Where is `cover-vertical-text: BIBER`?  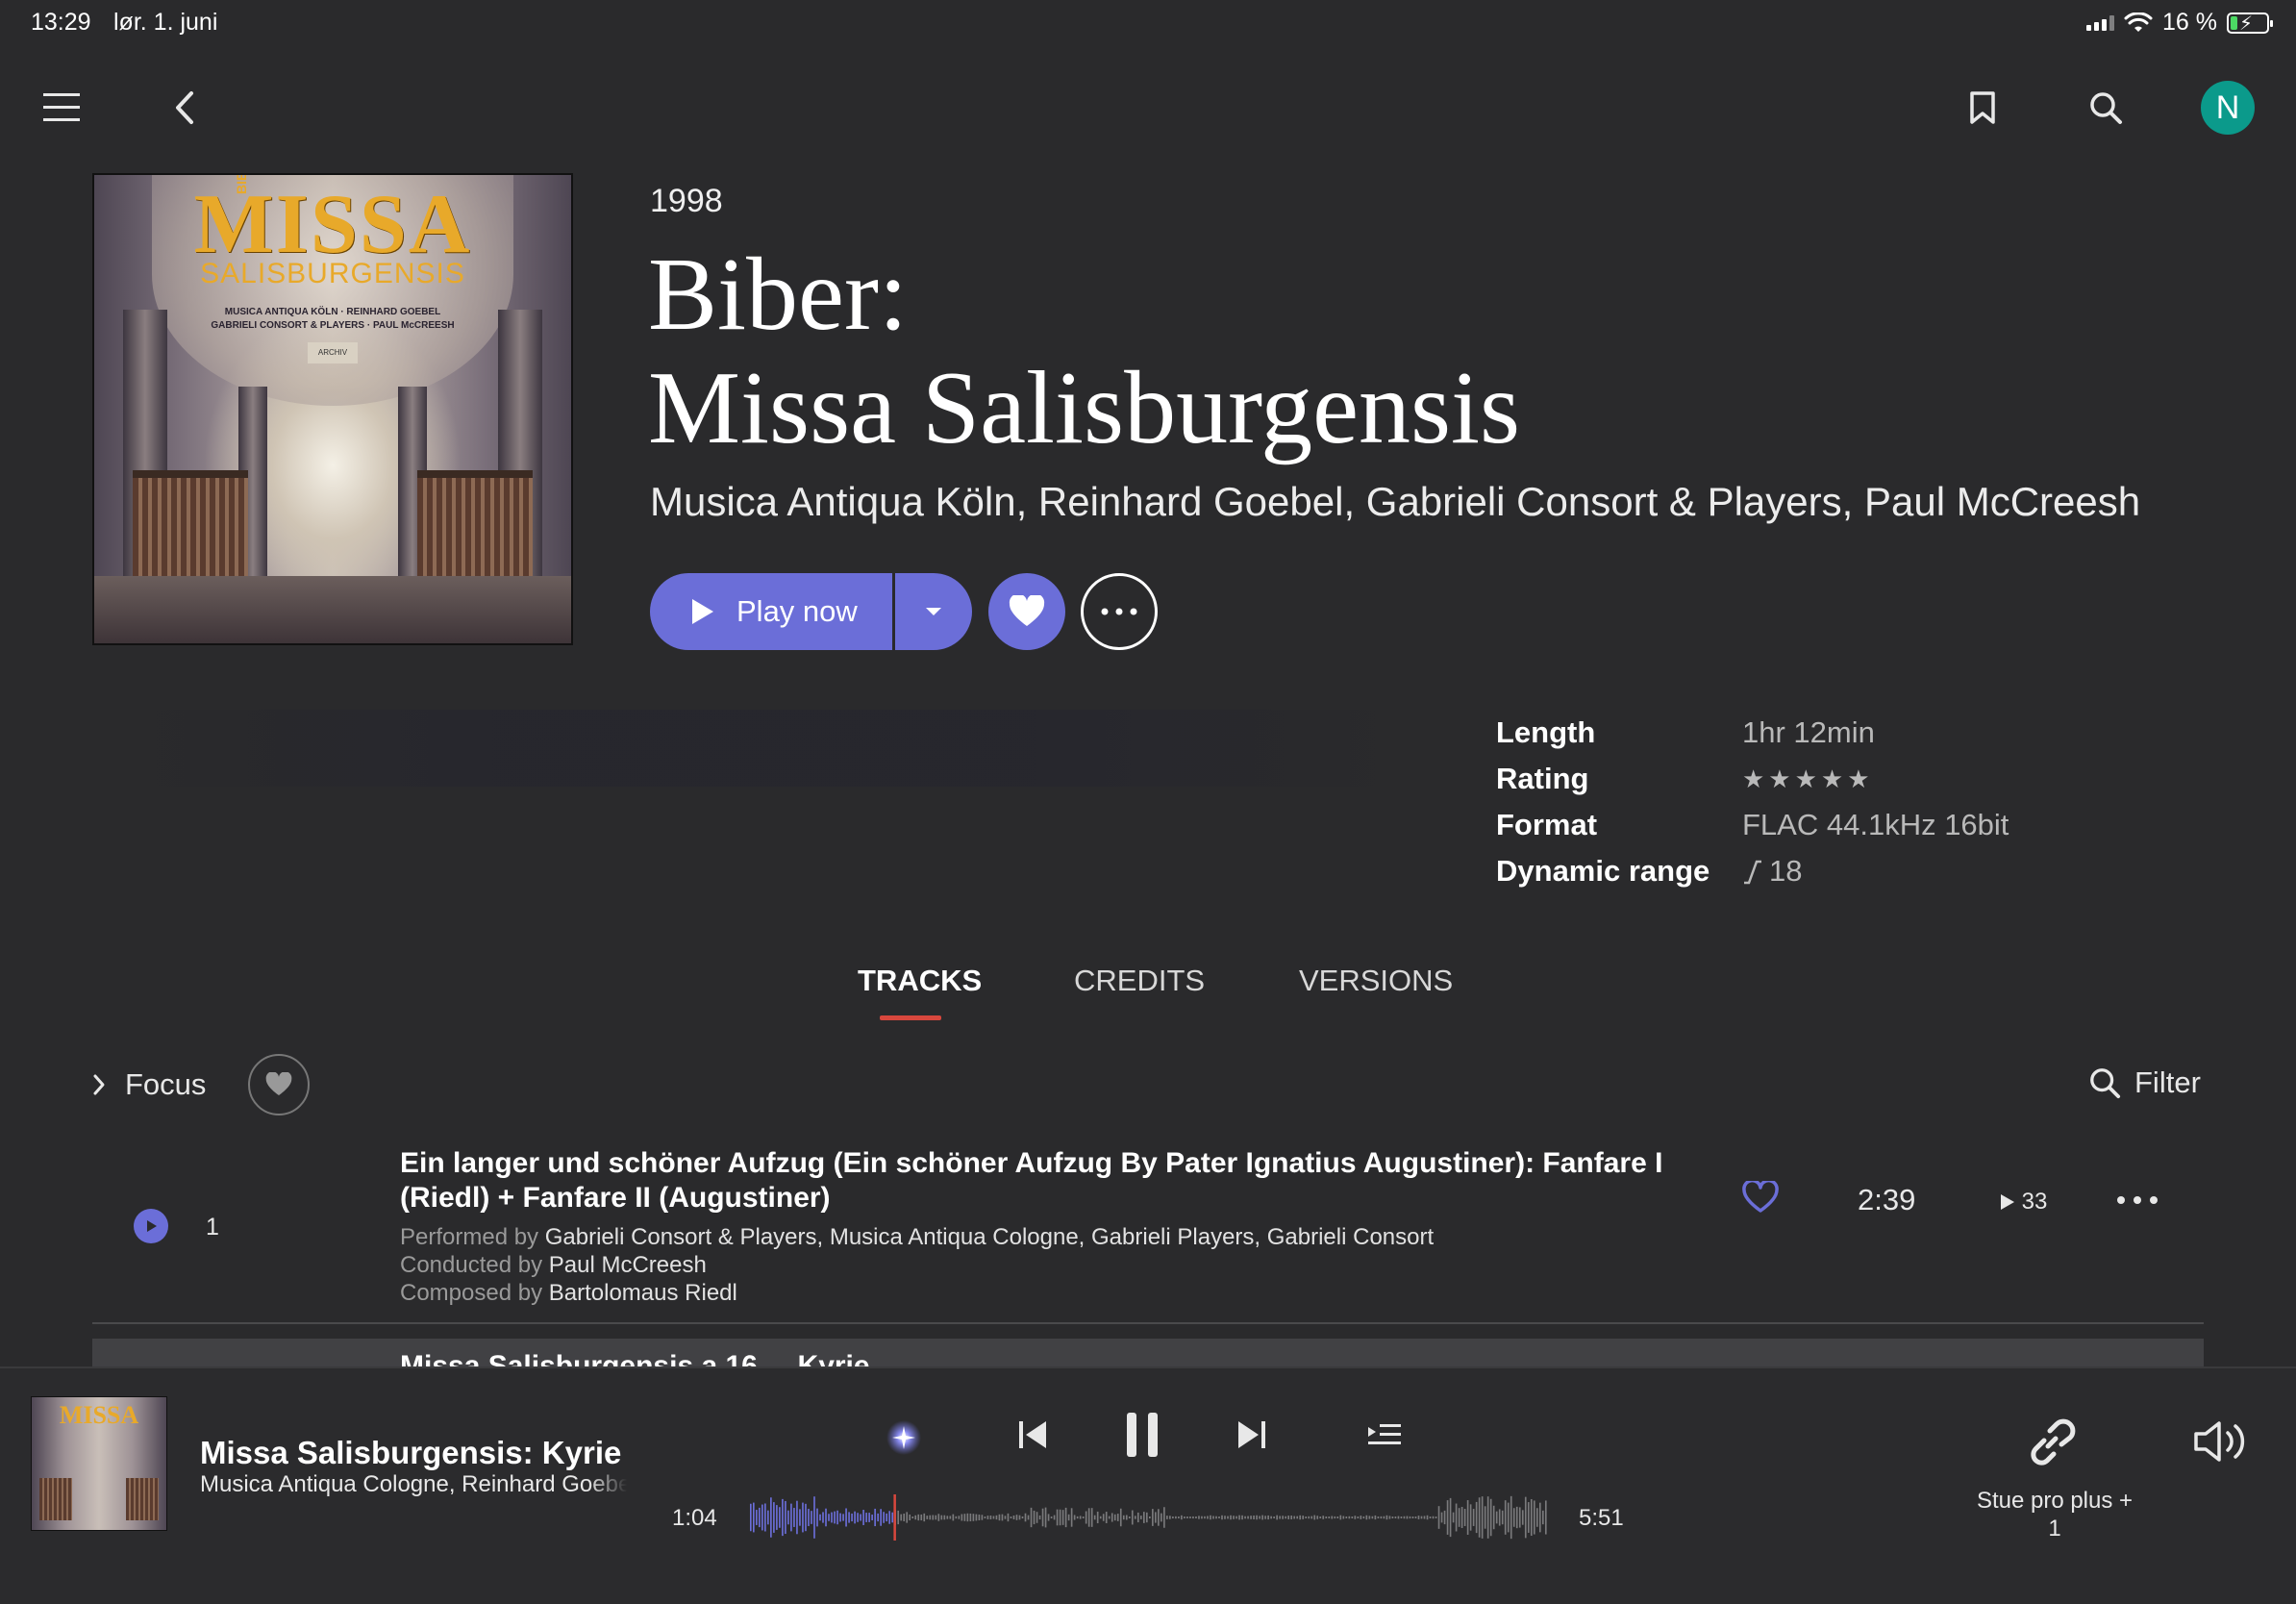 cover-vertical-text: BIBER is located at coordinates (241, 183).